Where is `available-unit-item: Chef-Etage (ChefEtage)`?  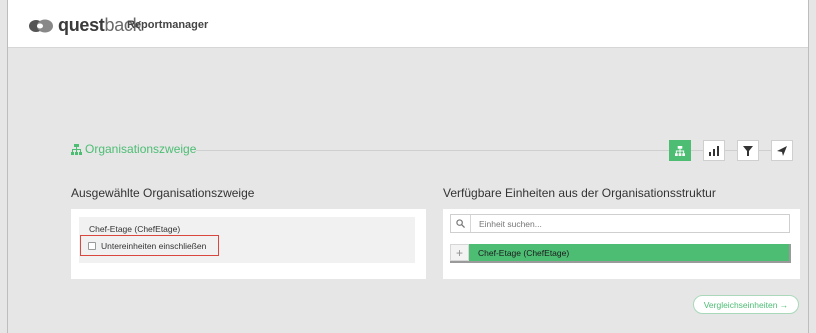 available-unit-item: Chef-Etage (ChefEtage) is located at coordinates (629, 252).